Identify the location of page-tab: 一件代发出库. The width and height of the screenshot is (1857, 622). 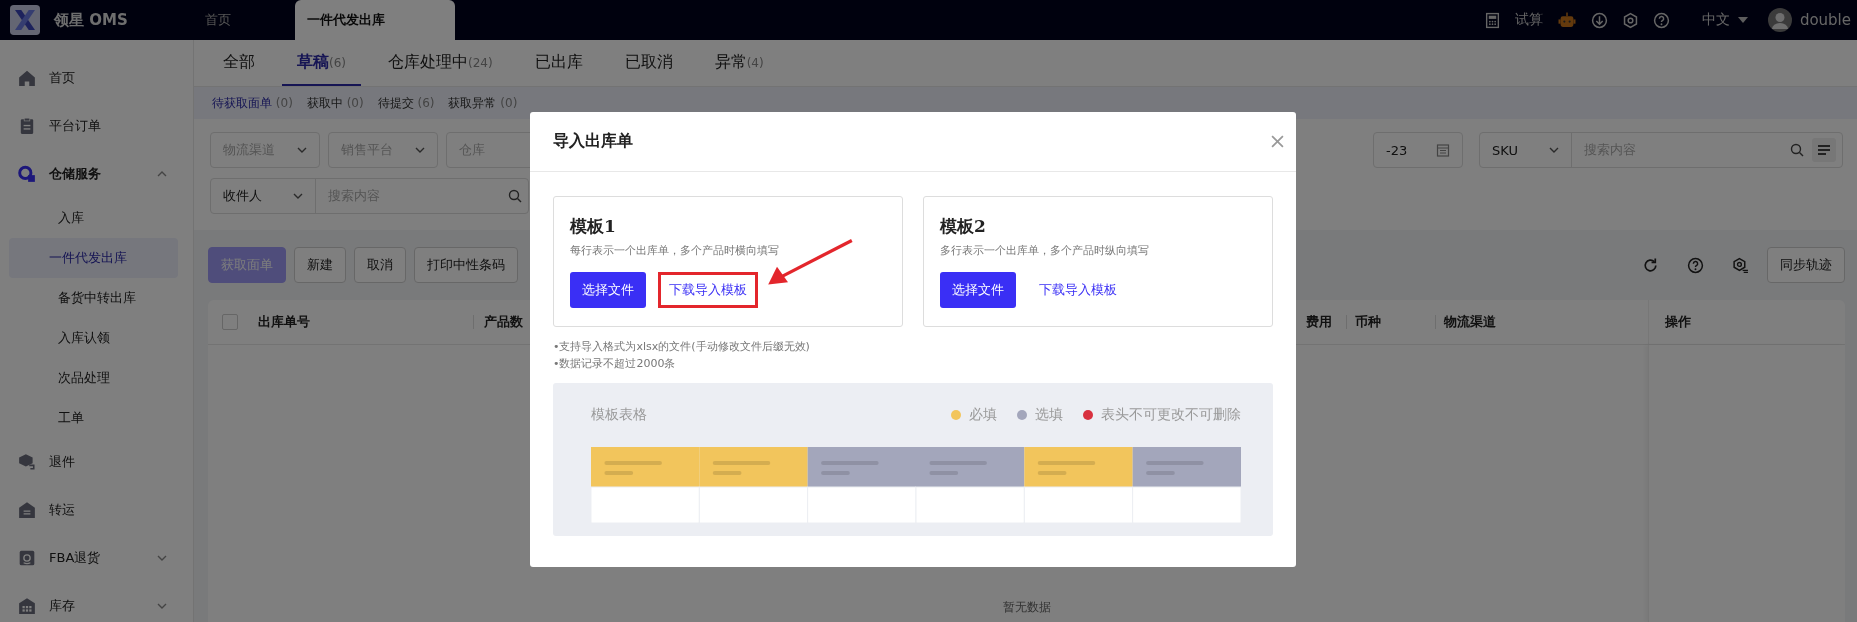
(375, 20).